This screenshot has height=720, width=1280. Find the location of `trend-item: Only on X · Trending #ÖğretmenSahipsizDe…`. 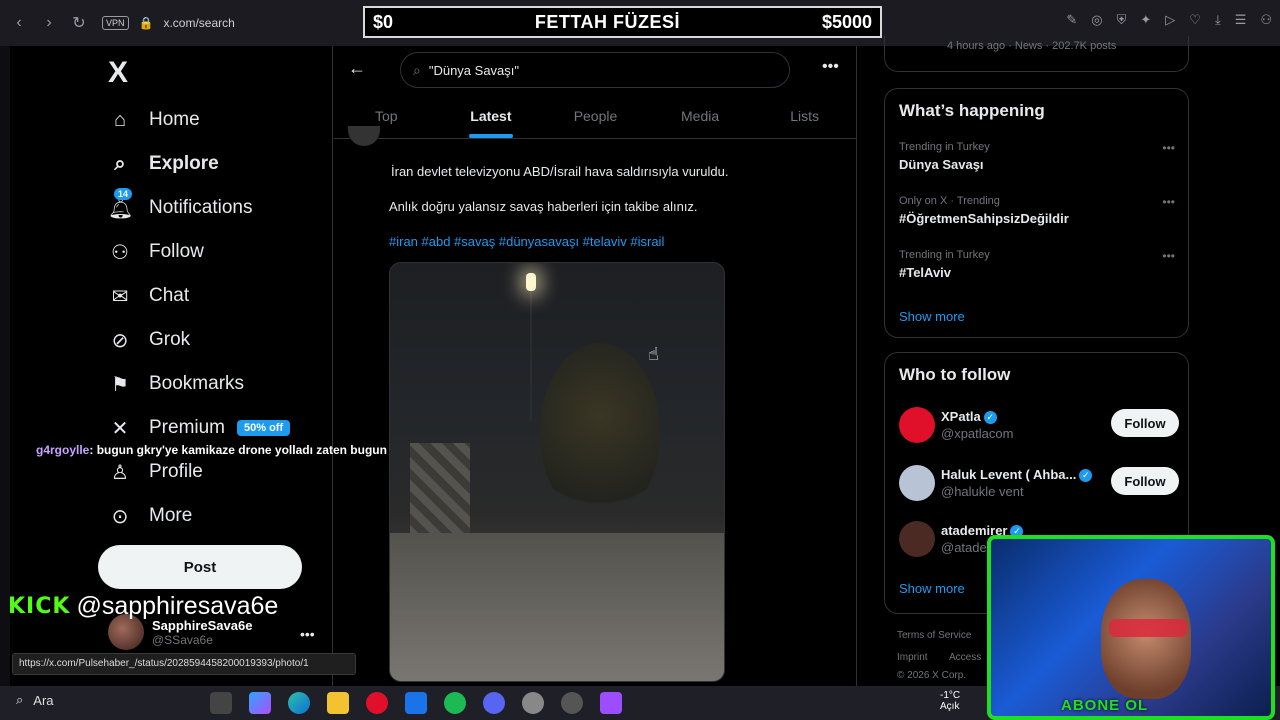

trend-item: Only on X · Trending #ÖğretmenSahipsizDe… is located at coordinates (1039, 210).